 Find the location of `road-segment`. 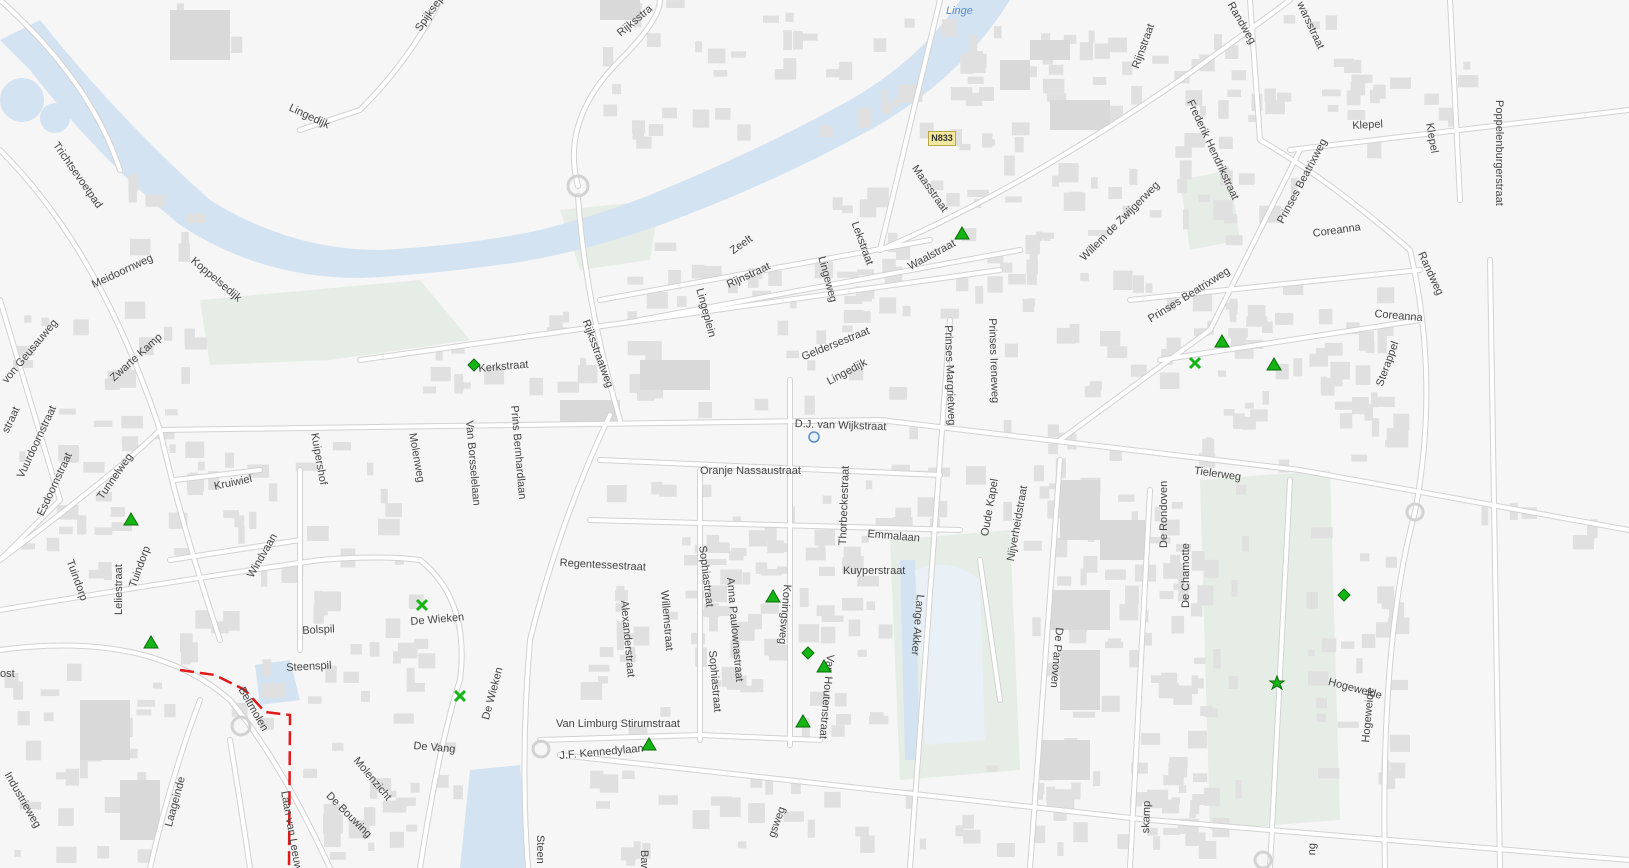

road-segment is located at coordinates (1455, 101).